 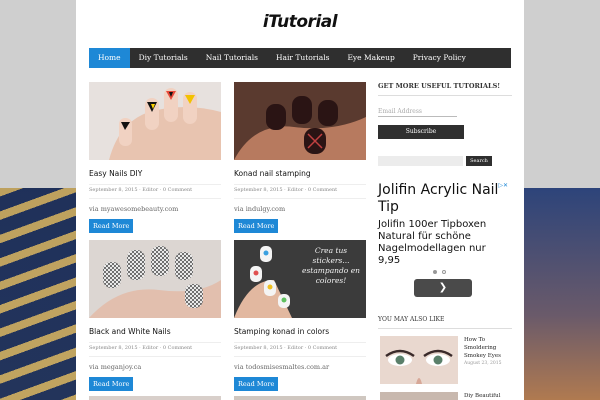 I want to click on post-title: Easy Nails DIY, so click(x=155, y=175).